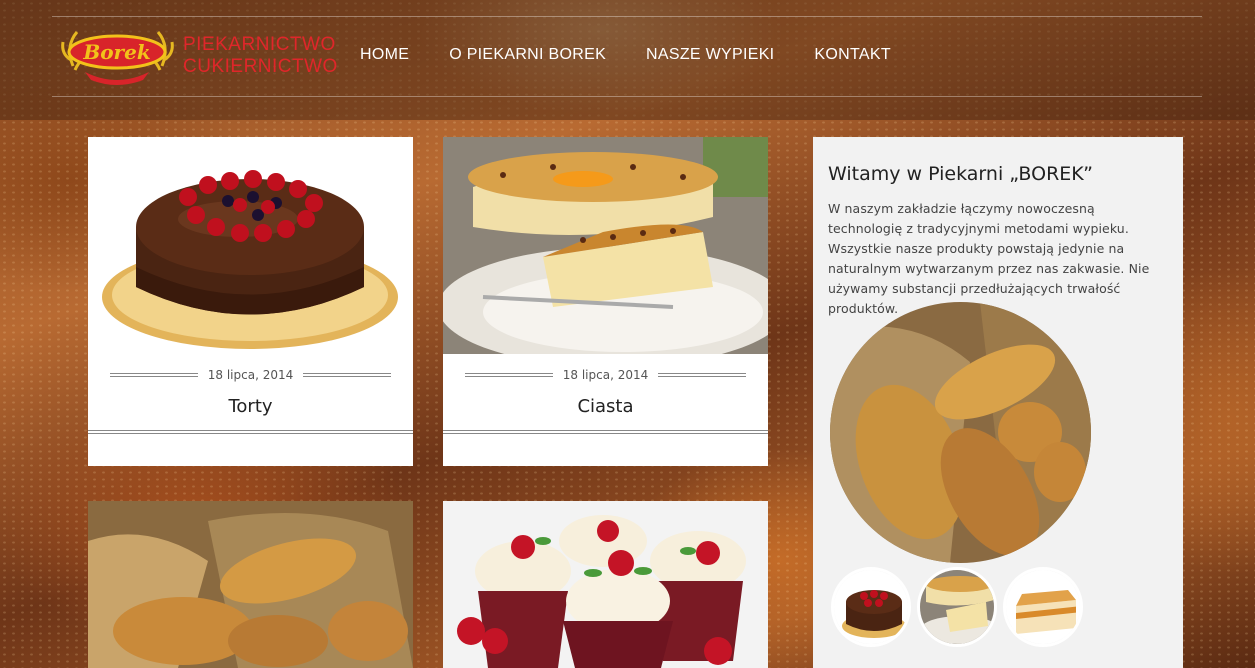 Image resolution: width=1255 pixels, height=668 pixels. Describe the element at coordinates (259, 44) in the screenshot. I see `brand-line-1: PIEKARNICTWO` at that location.